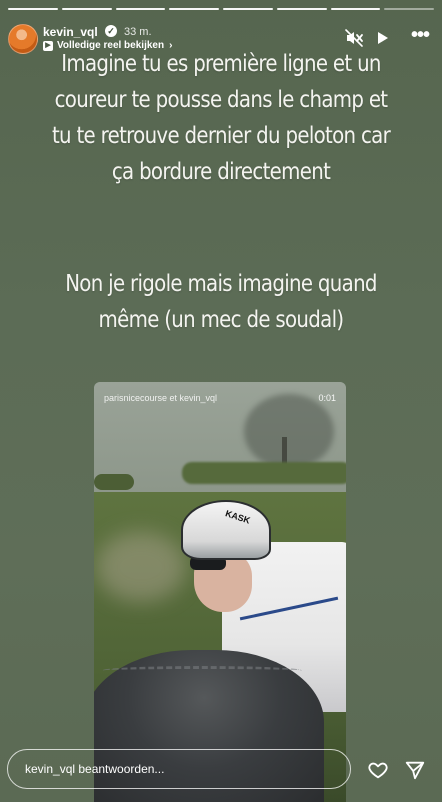 Image resolution: width=442 pixels, height=802 pixels. I want to click on more-options-button: •••, so click(420, 36).